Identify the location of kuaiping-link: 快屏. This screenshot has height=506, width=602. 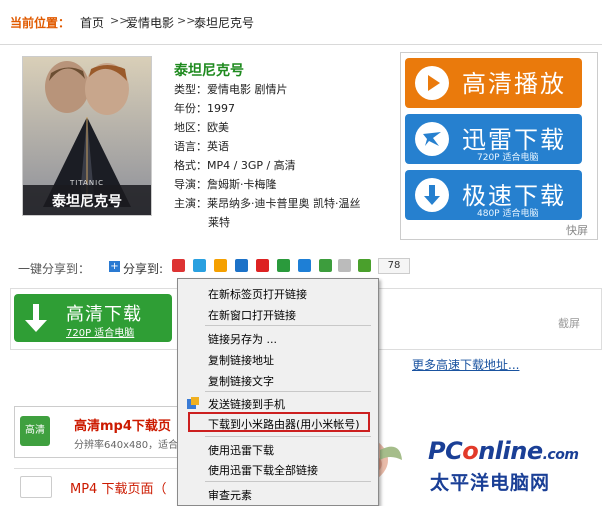
(577, 230).